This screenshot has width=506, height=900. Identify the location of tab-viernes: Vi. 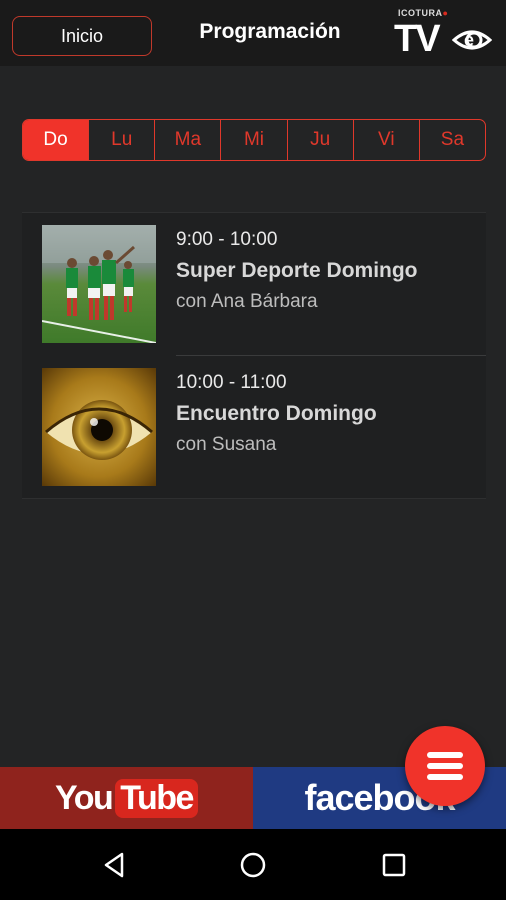
(387, 140).